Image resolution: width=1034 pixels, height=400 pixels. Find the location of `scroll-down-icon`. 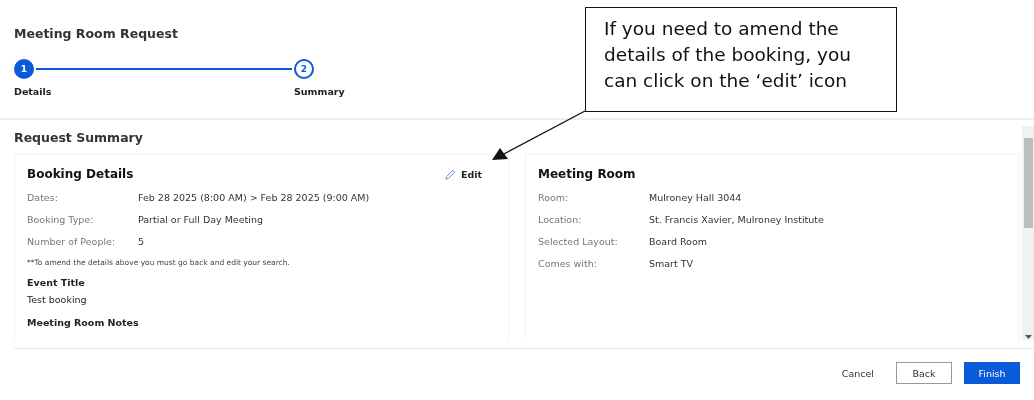

scroll-down-icon is located at coordinates (1028, 337).